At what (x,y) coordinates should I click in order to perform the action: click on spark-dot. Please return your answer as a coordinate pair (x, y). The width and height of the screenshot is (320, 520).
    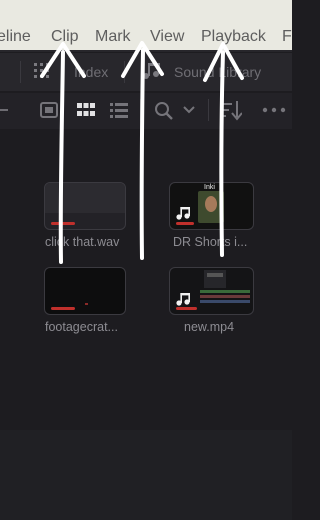
    Looking at the image, I should click on (86, 304).